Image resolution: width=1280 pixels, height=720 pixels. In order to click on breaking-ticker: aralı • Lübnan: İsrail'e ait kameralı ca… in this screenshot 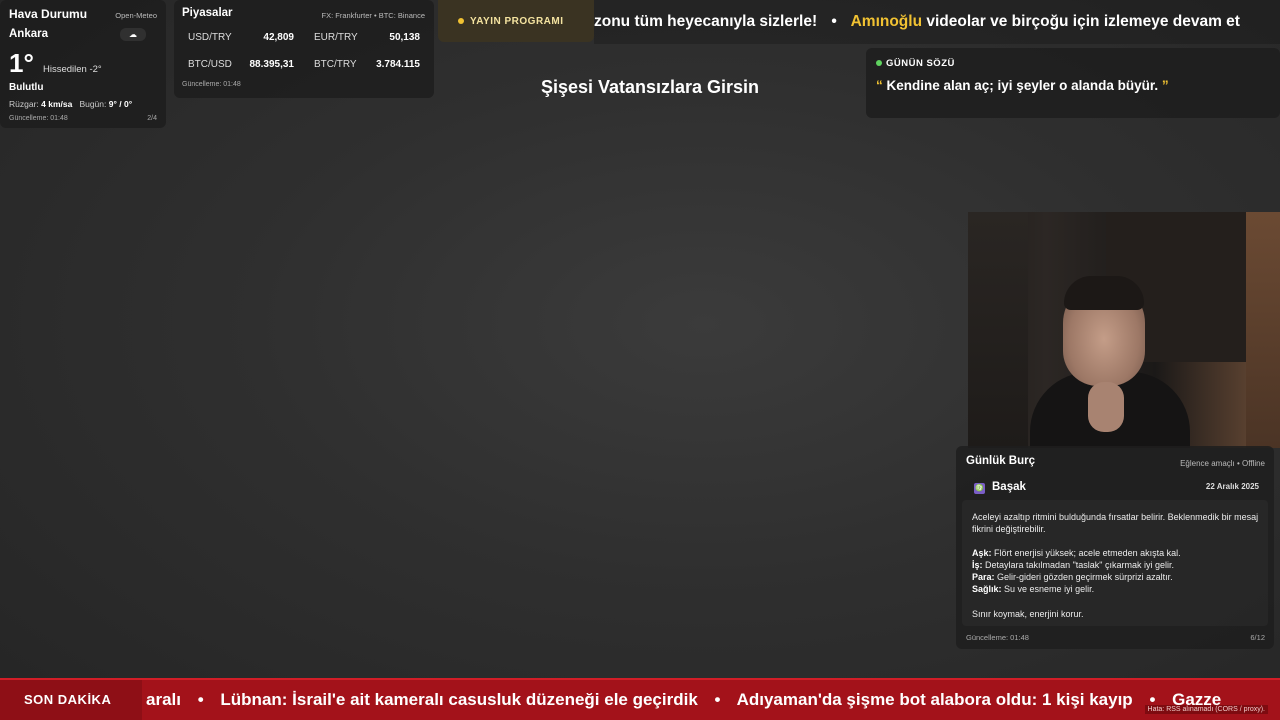, I will do `click(713, 700)`.